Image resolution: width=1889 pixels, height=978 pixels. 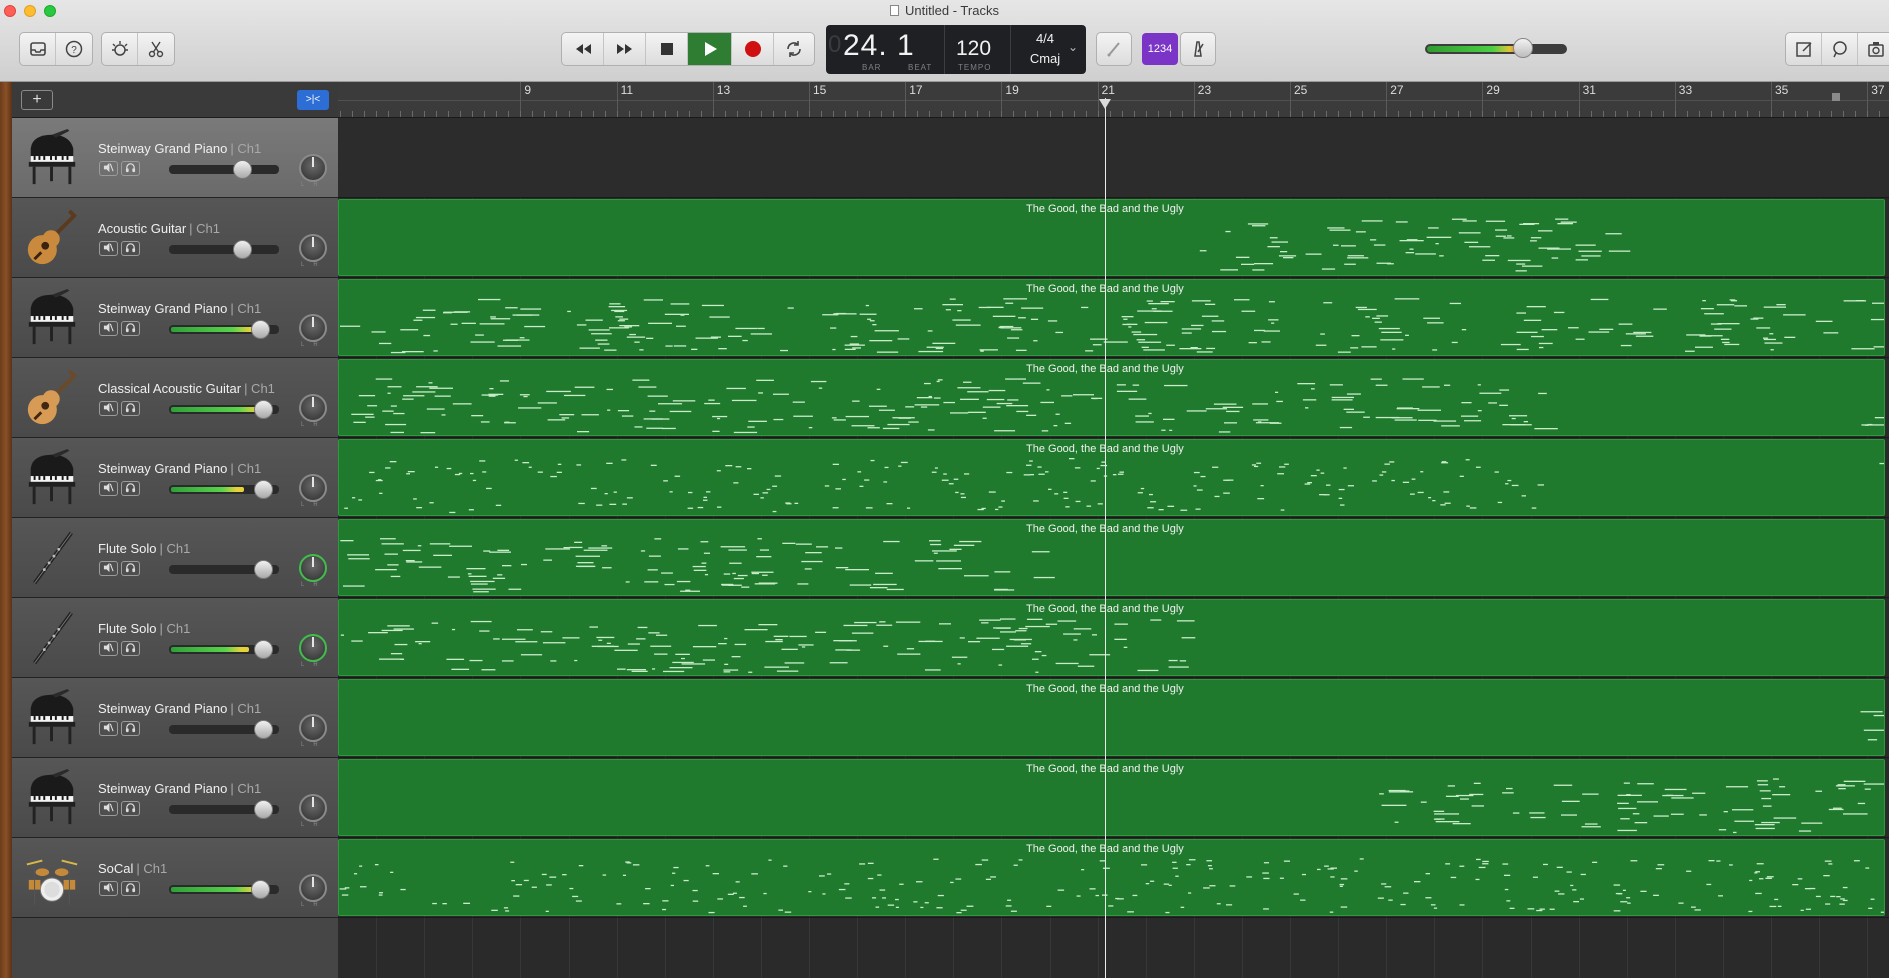 I want to click on tuner-icon, so click(x=1114, y=49).